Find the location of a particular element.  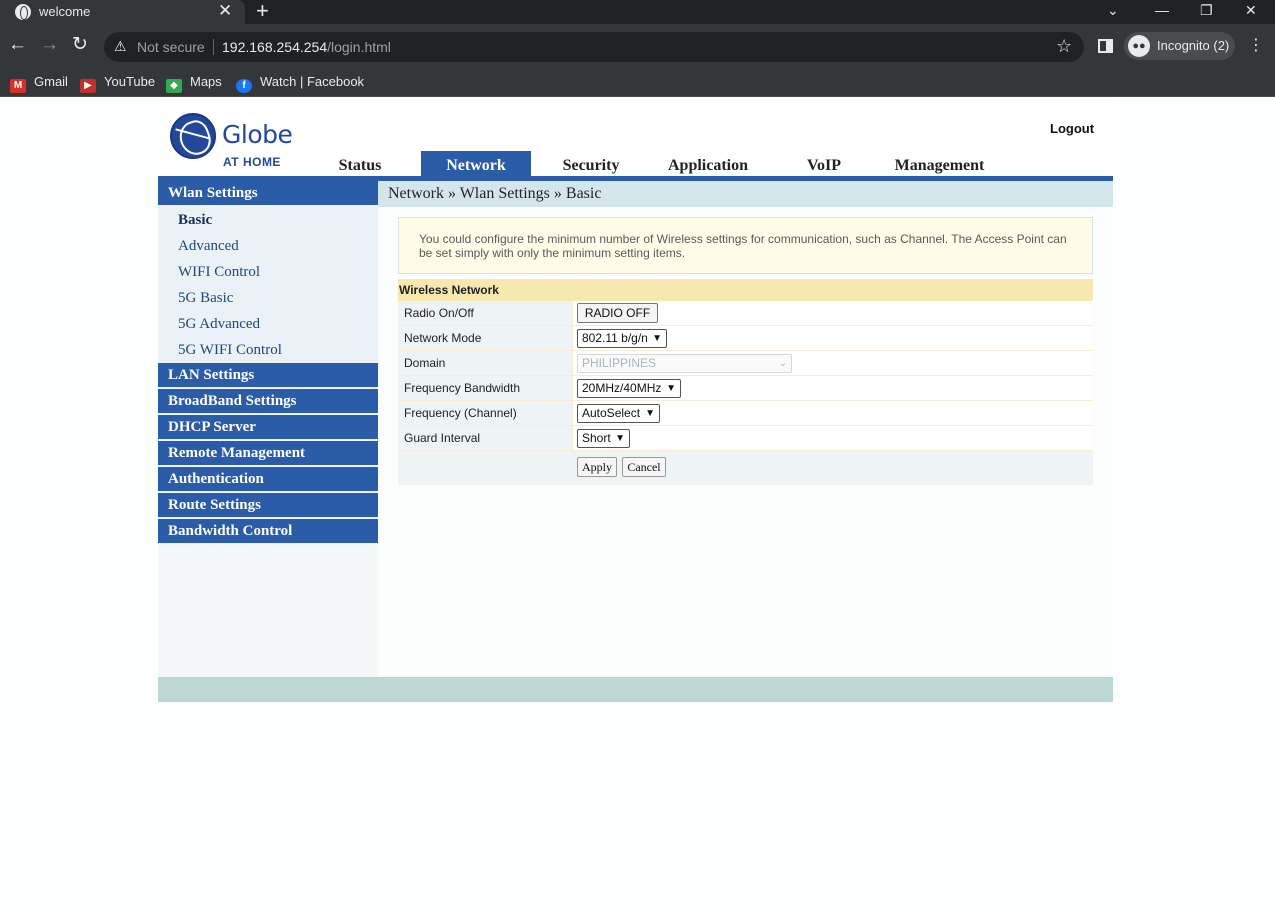

guard-interval-select: Short ▼ is located at coordinates (603, 438).